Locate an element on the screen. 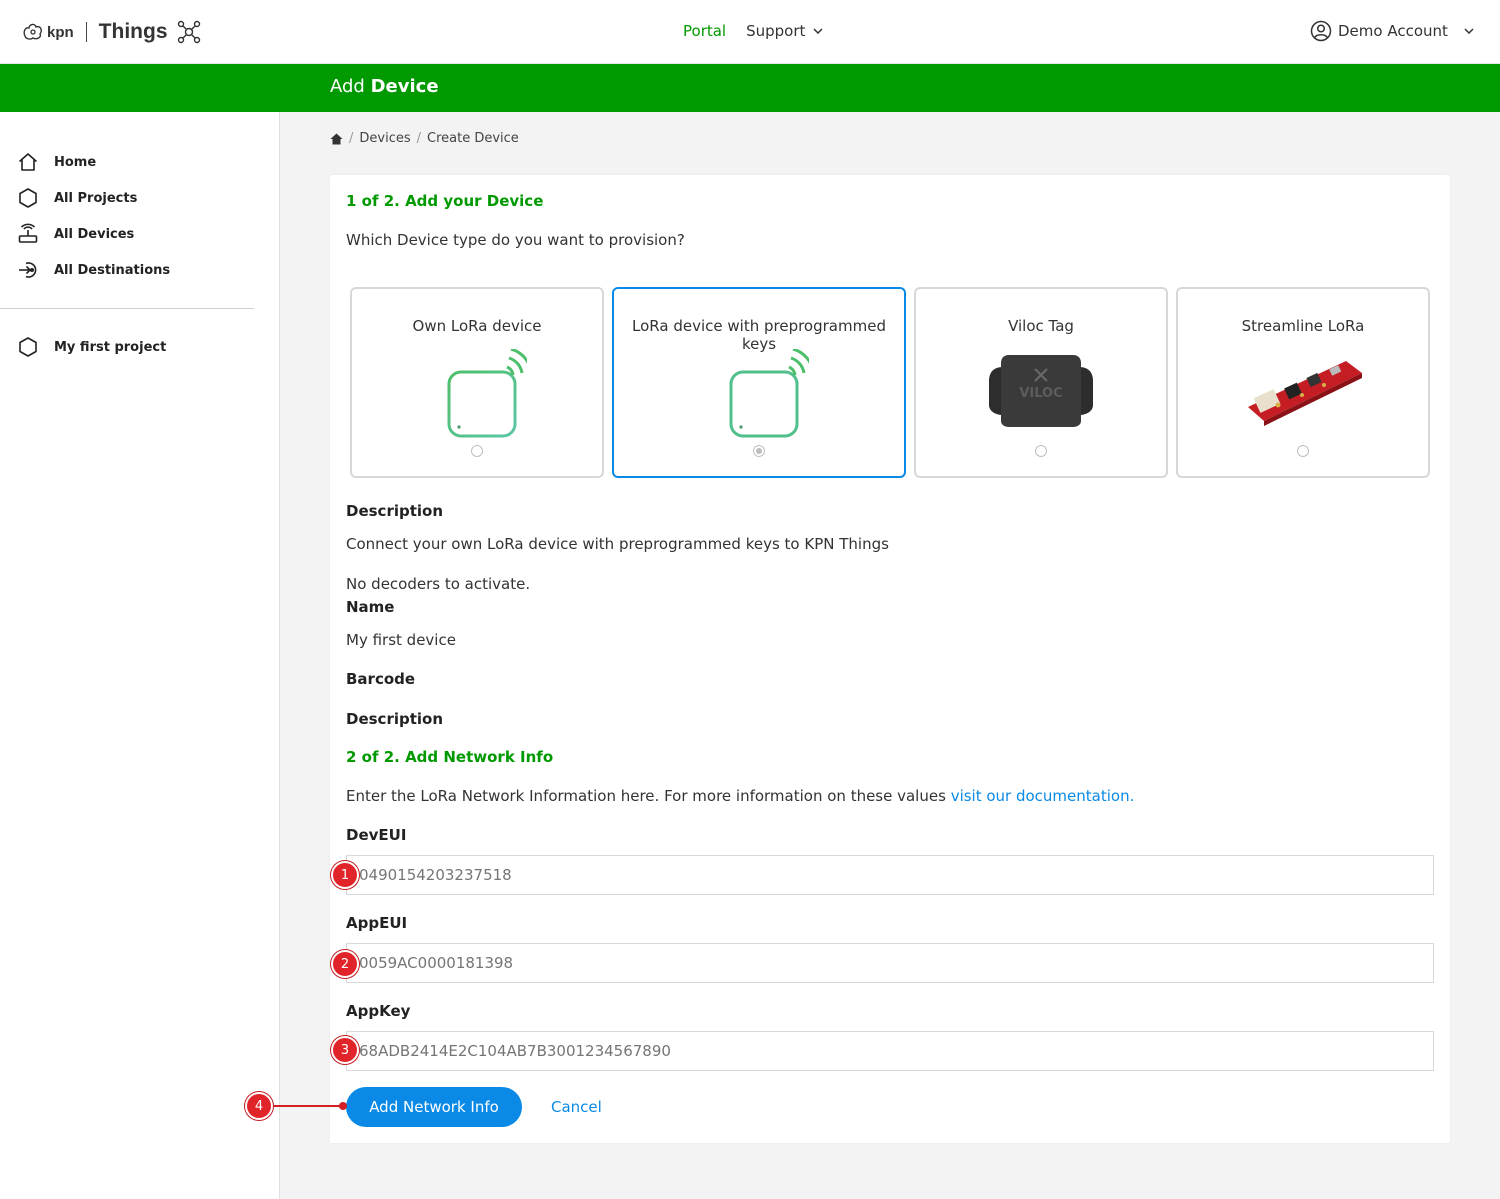 Image resolution: width=1500 pixels, height=1199 pixels. device-type-label: LoRa device with preprogrammed keys is located at coordinates (759, 335).